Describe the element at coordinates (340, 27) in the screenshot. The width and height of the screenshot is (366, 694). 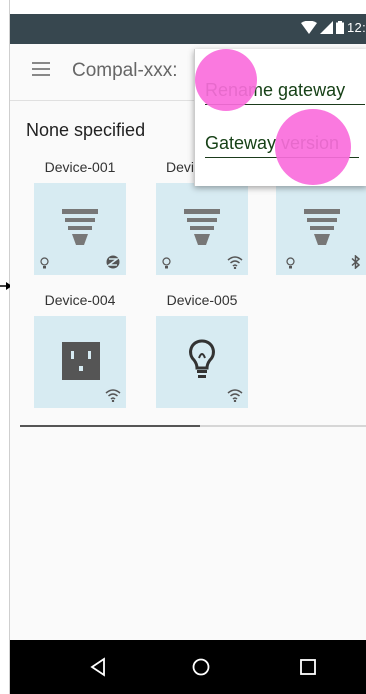
I see `battery-icon` at that location.